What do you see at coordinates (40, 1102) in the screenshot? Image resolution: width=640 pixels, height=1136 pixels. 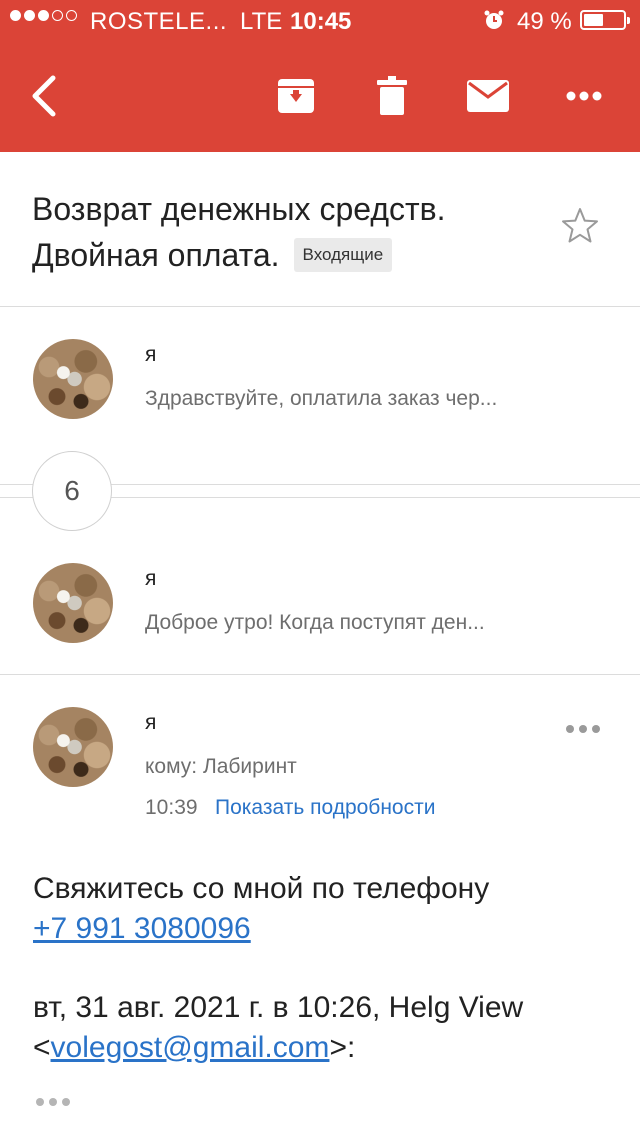 I see `ellipsis-icon` at bounding box center [40, 1102].